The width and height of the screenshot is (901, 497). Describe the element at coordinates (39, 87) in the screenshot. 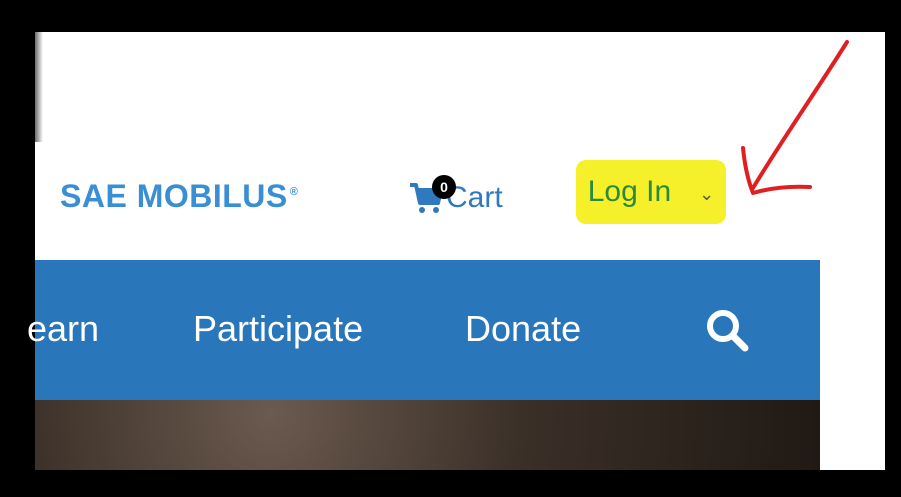

I see `top-shadow` at that location.